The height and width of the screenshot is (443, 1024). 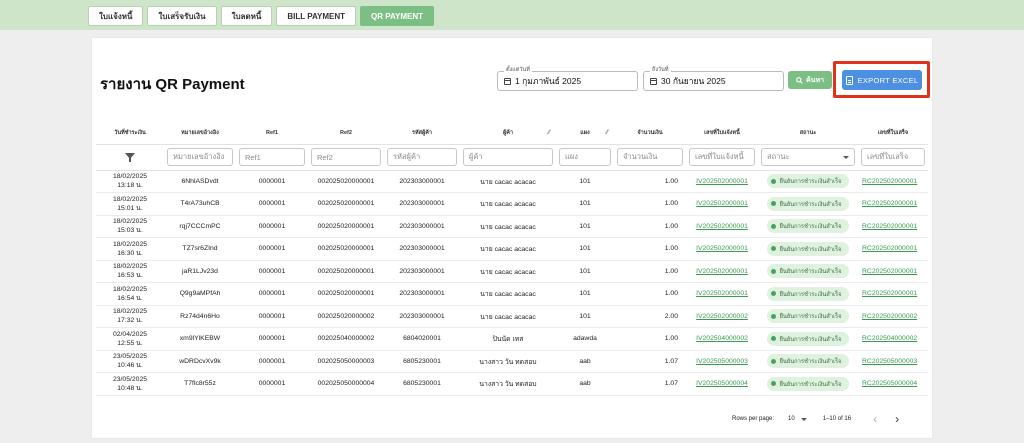 I want to click on document-icon, so click(x=849, y=80).